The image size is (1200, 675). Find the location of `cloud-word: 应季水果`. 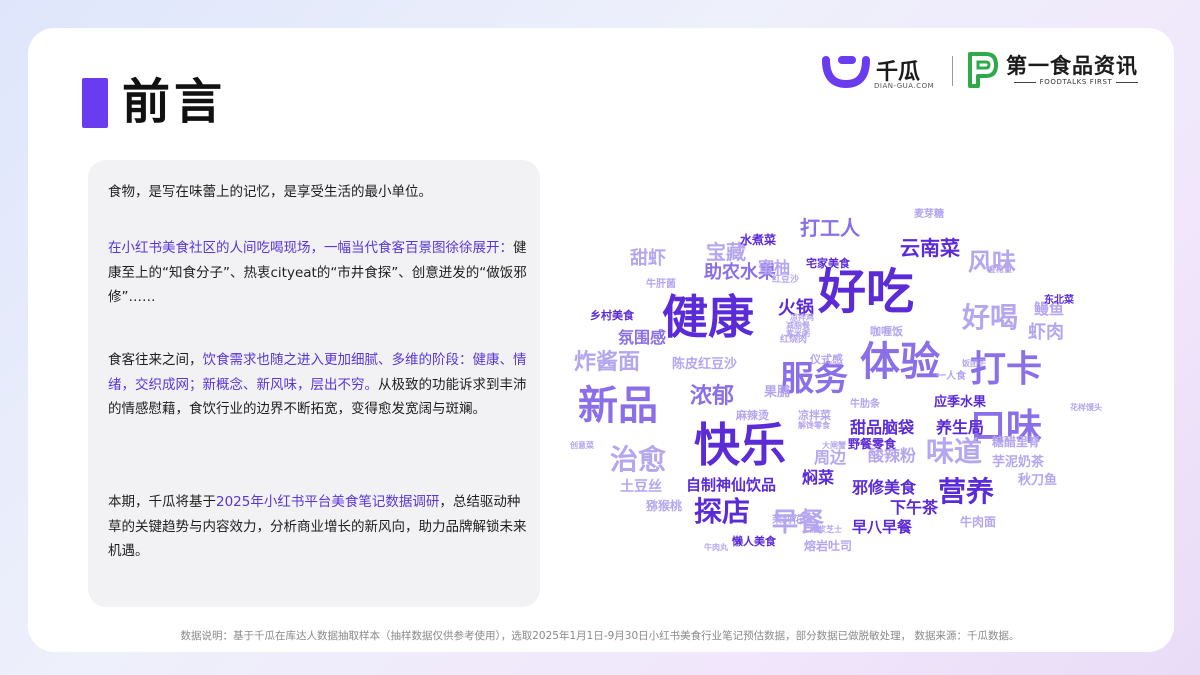

cloud-word: 应季水果 is located at coordinates (960, 402).